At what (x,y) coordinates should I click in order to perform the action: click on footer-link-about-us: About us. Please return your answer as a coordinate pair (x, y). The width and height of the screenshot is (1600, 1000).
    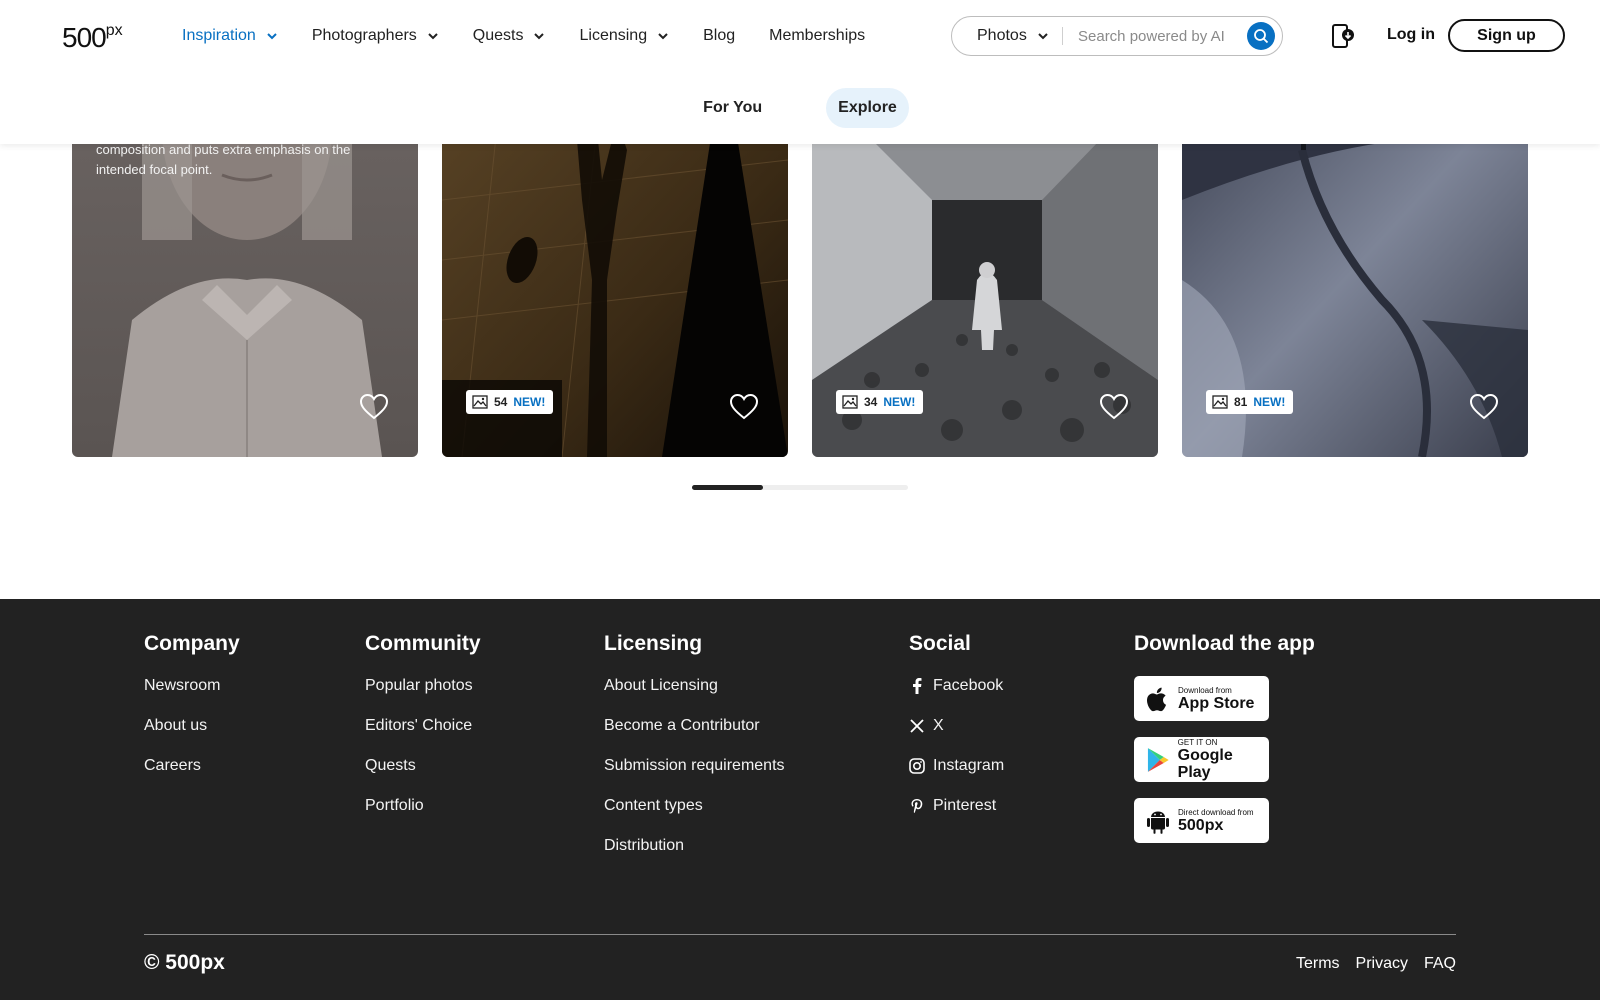
    Looking at the image, I should click on (192, 726).